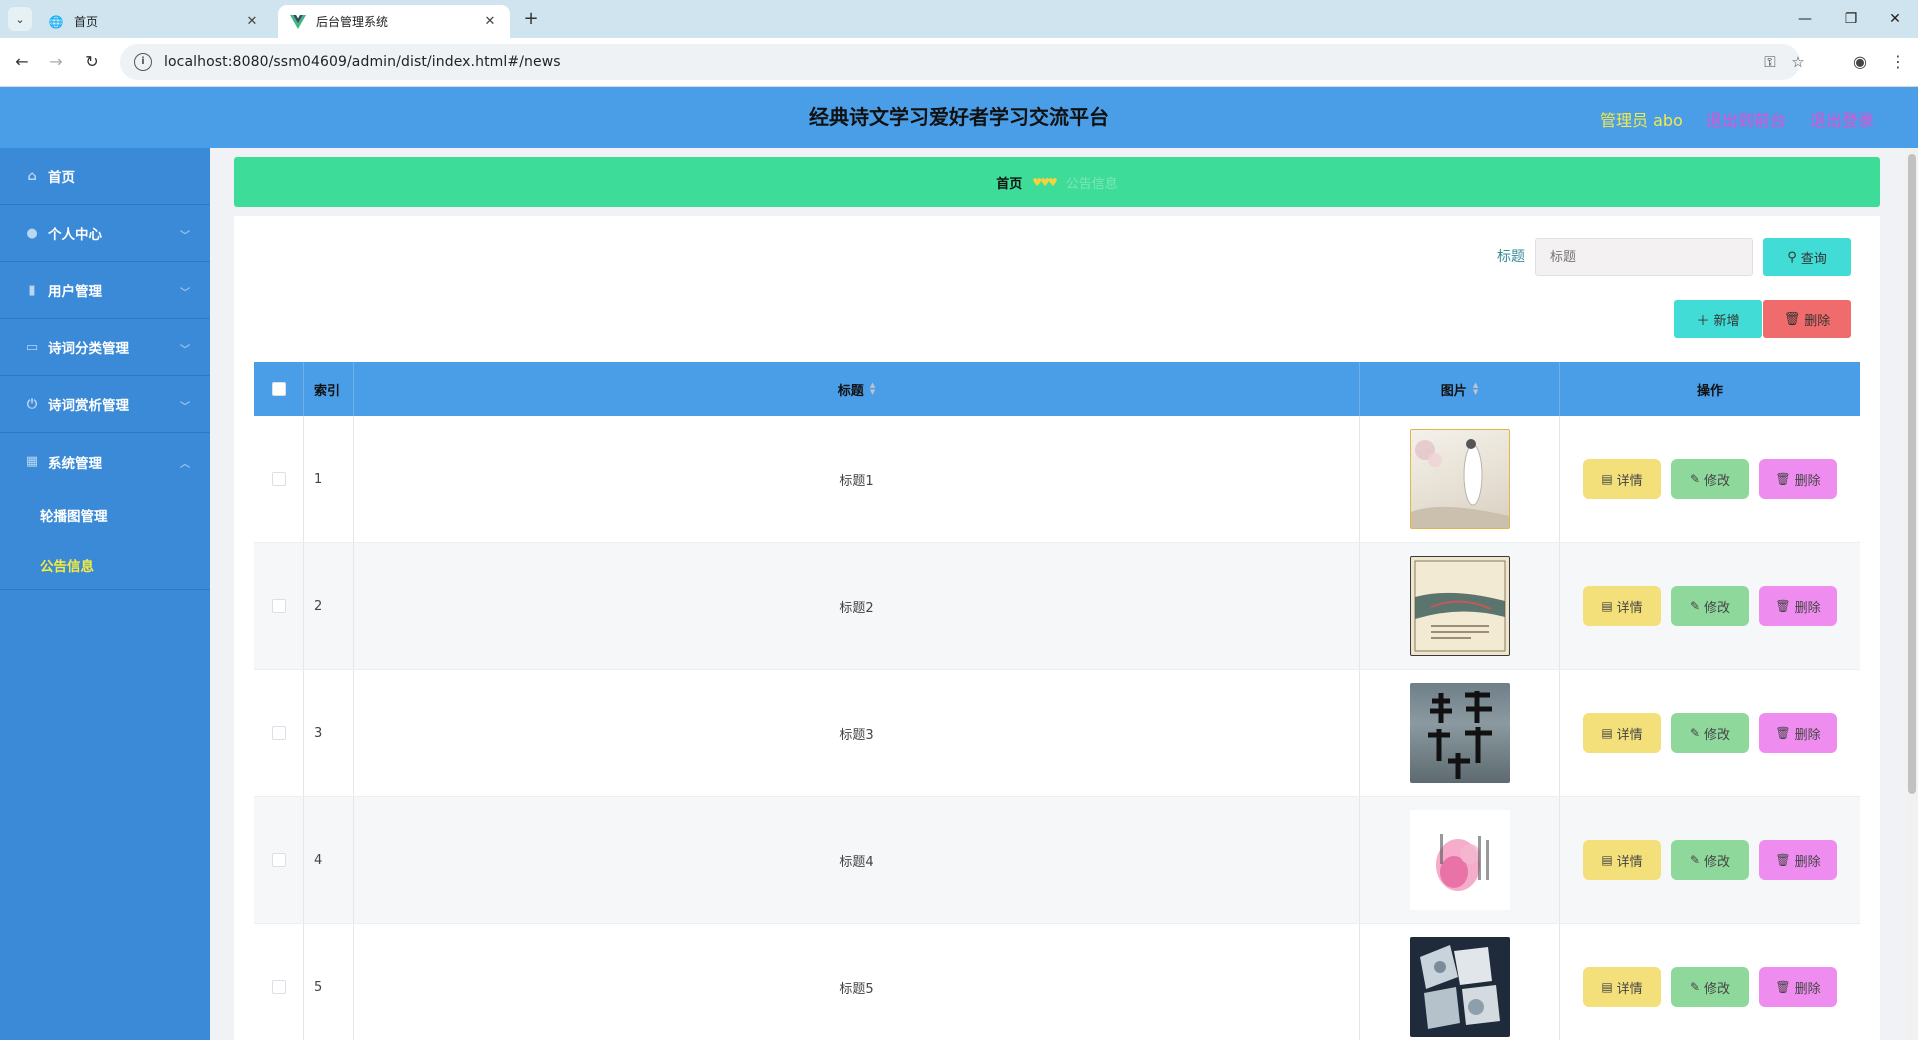  I want to click on plus-icon: ＋, so click(1703, 321).